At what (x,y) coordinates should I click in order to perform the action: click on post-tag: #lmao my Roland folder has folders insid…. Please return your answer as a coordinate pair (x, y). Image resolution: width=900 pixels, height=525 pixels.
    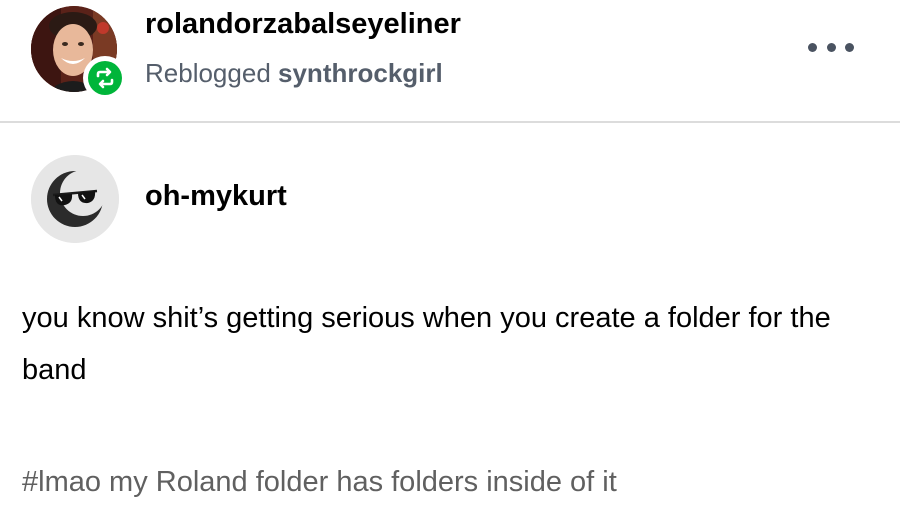
    Looking at the image, I should click on (319, 482).